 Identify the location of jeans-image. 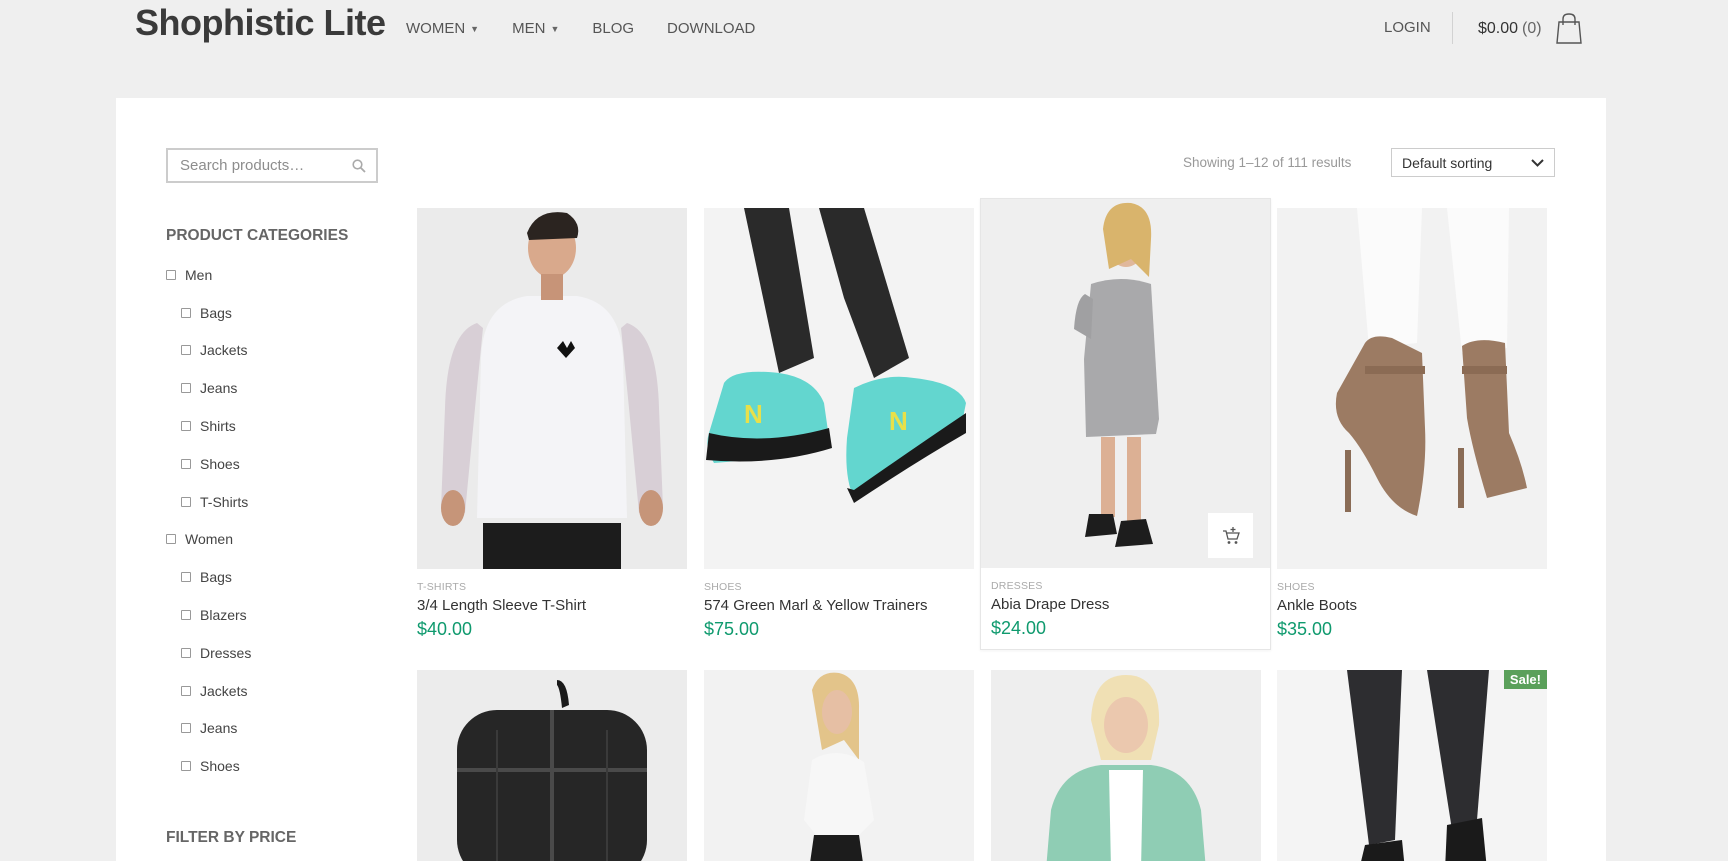
(1412, 765).